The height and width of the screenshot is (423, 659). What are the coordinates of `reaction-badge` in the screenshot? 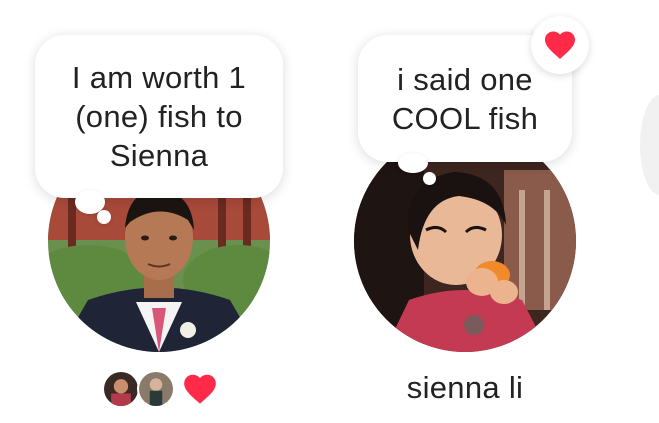 It's located at (560, 45).